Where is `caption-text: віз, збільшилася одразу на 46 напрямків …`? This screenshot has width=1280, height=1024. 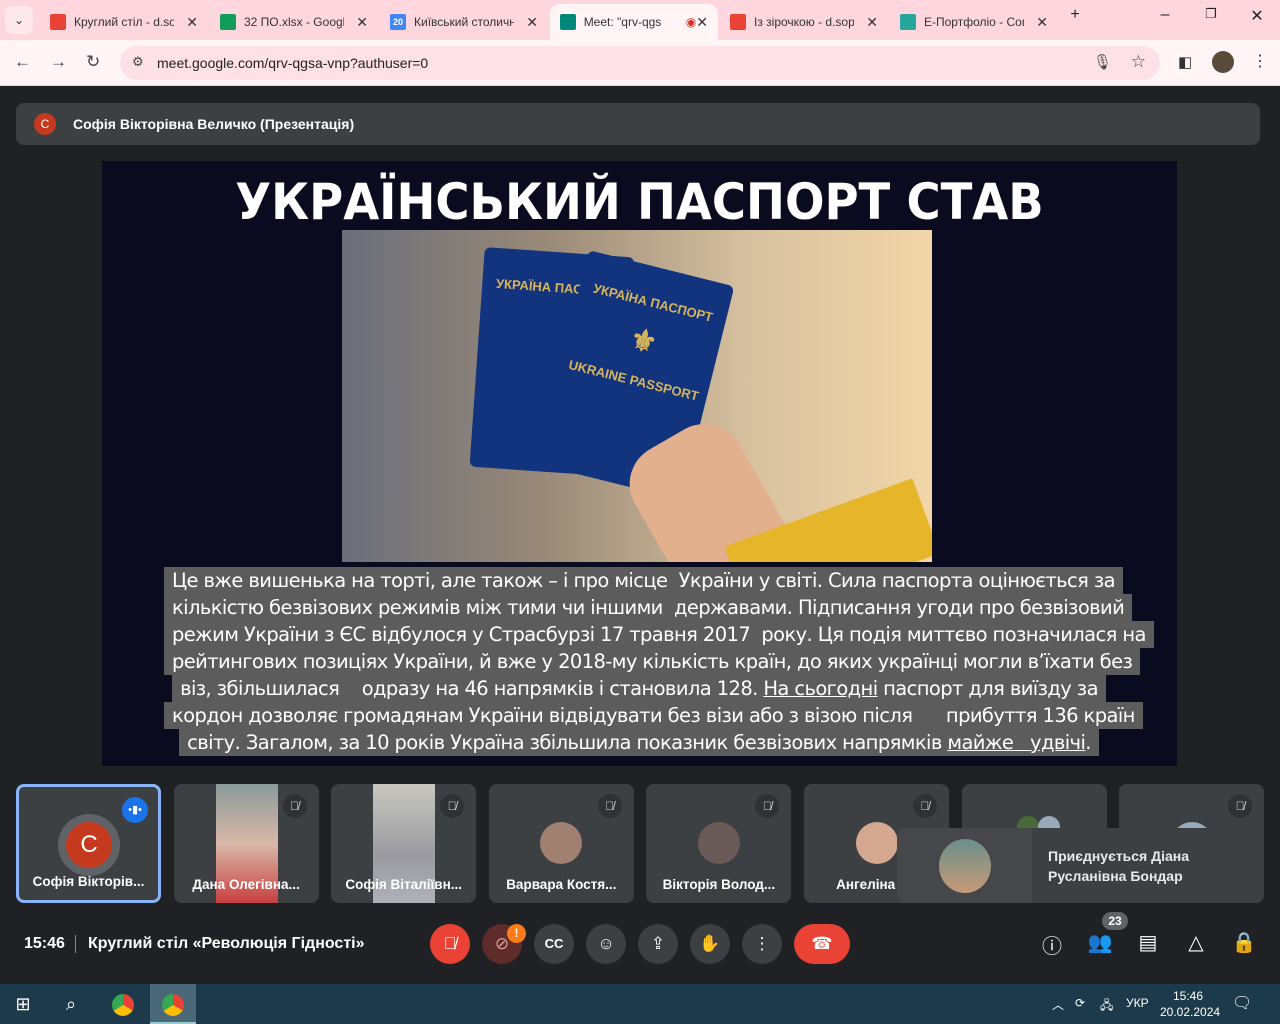 caption-text: віз, збільшилася одразу на 46 напрямків … is located at coordinates (472, 688).